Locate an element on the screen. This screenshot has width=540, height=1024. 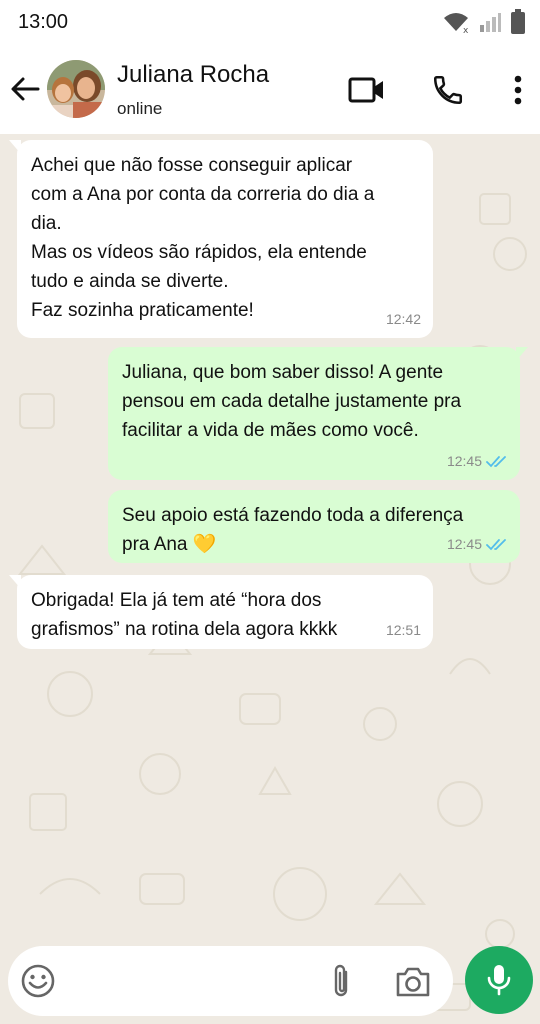
emoji-button is located at coordinates (38, 981).